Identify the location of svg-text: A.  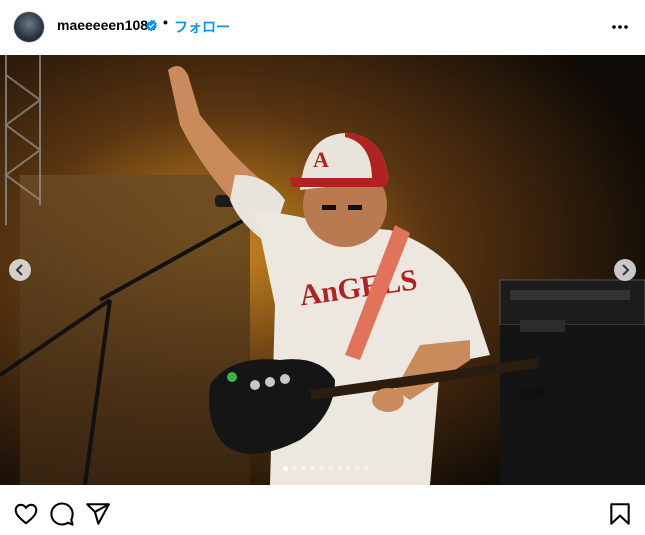
(321, 159).